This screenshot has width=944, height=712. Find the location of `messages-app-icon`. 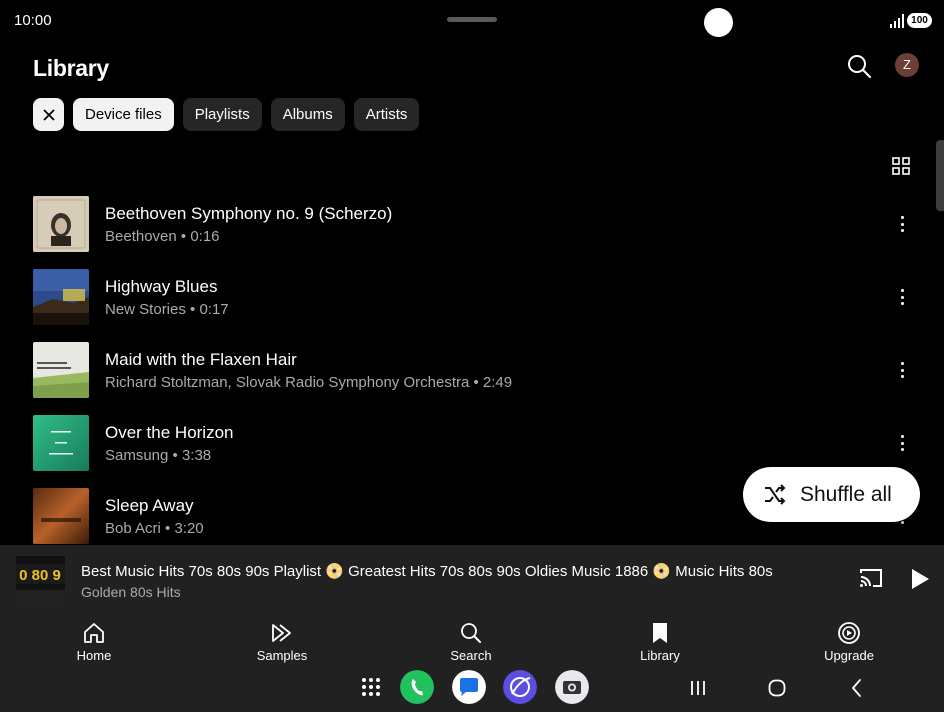

messages-app-icon is located at coordinates (469, 687).